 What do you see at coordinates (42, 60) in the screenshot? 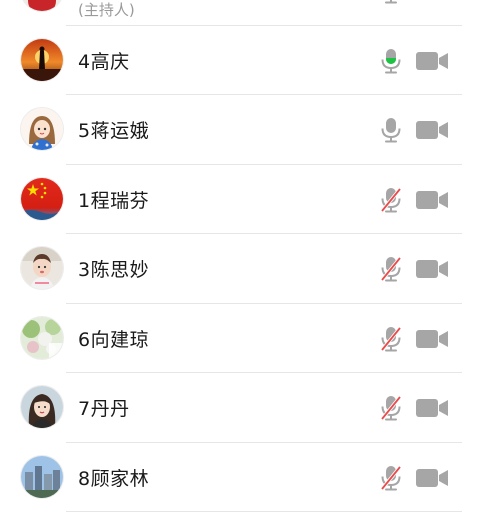
I see `sunset-silhouette-avatar-icon` at bounding box center [42, 60].